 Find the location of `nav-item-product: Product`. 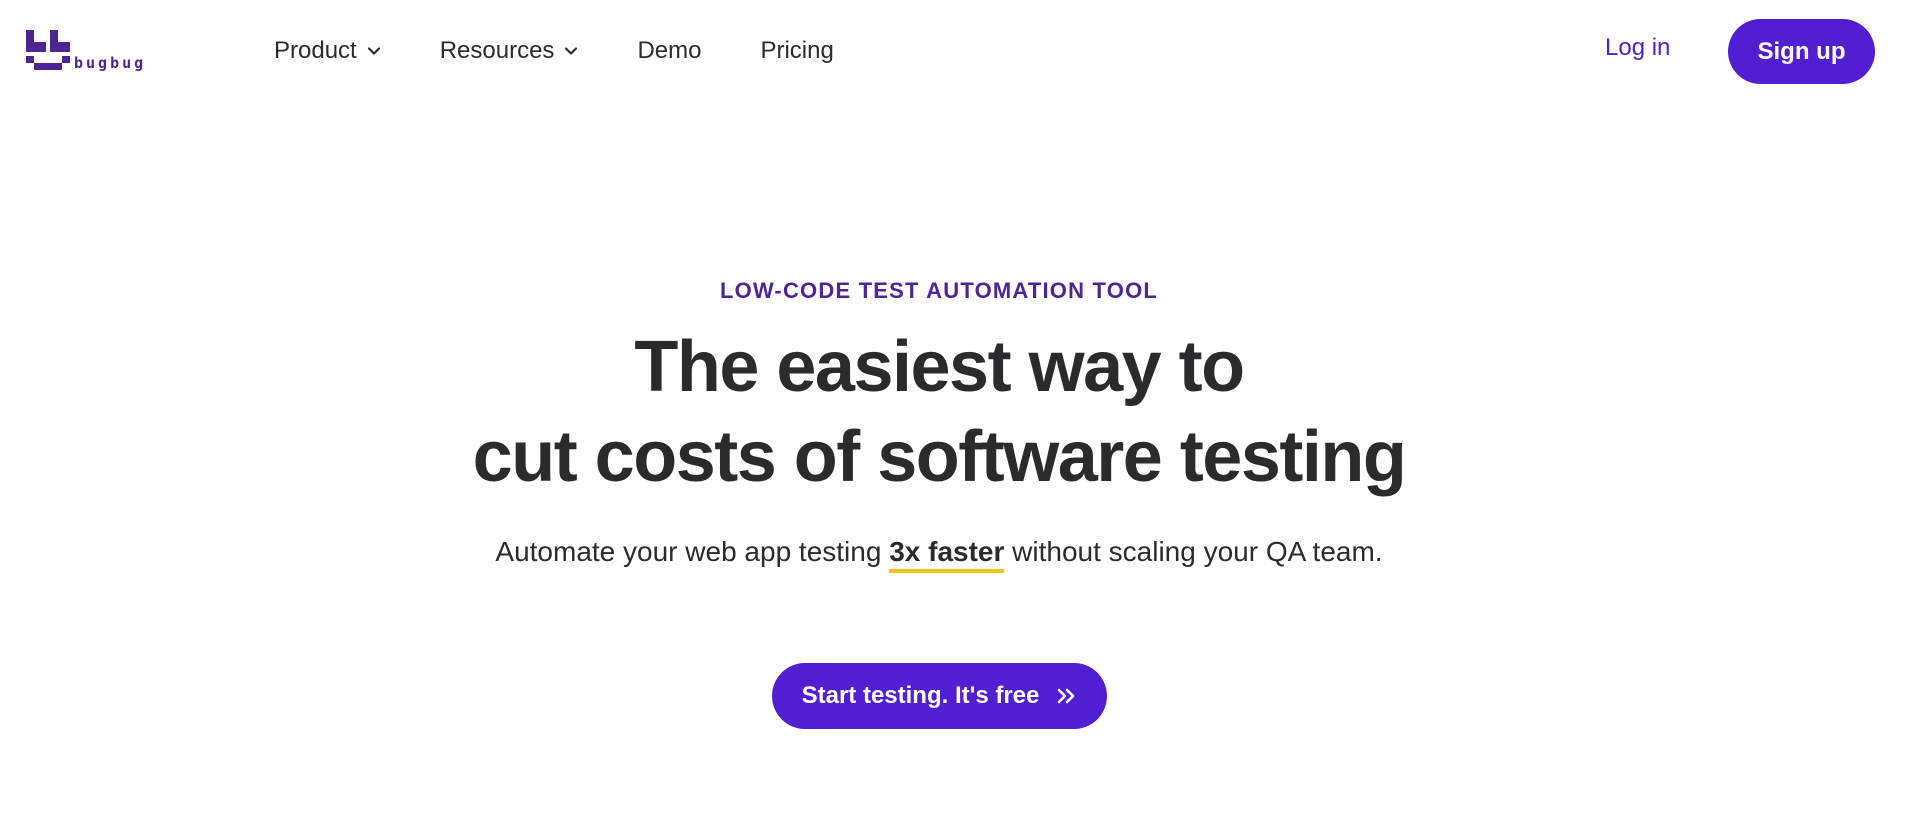

nav-item-product: Product is located at coordinates (327, 51).